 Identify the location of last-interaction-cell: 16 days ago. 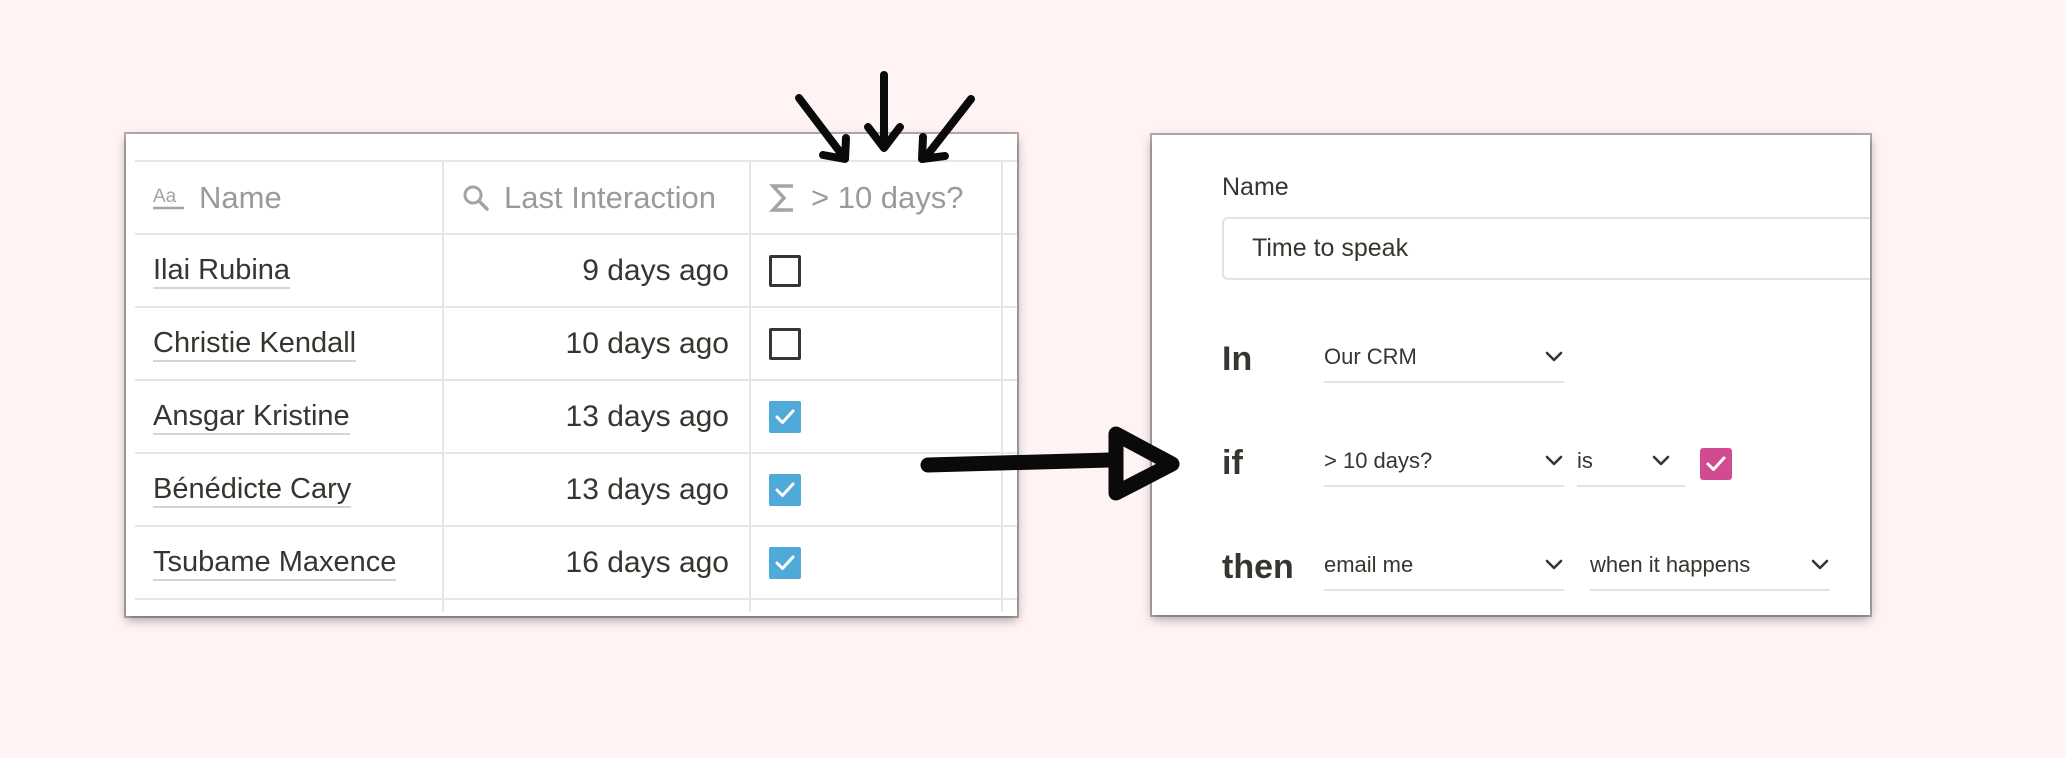
(597, 562).